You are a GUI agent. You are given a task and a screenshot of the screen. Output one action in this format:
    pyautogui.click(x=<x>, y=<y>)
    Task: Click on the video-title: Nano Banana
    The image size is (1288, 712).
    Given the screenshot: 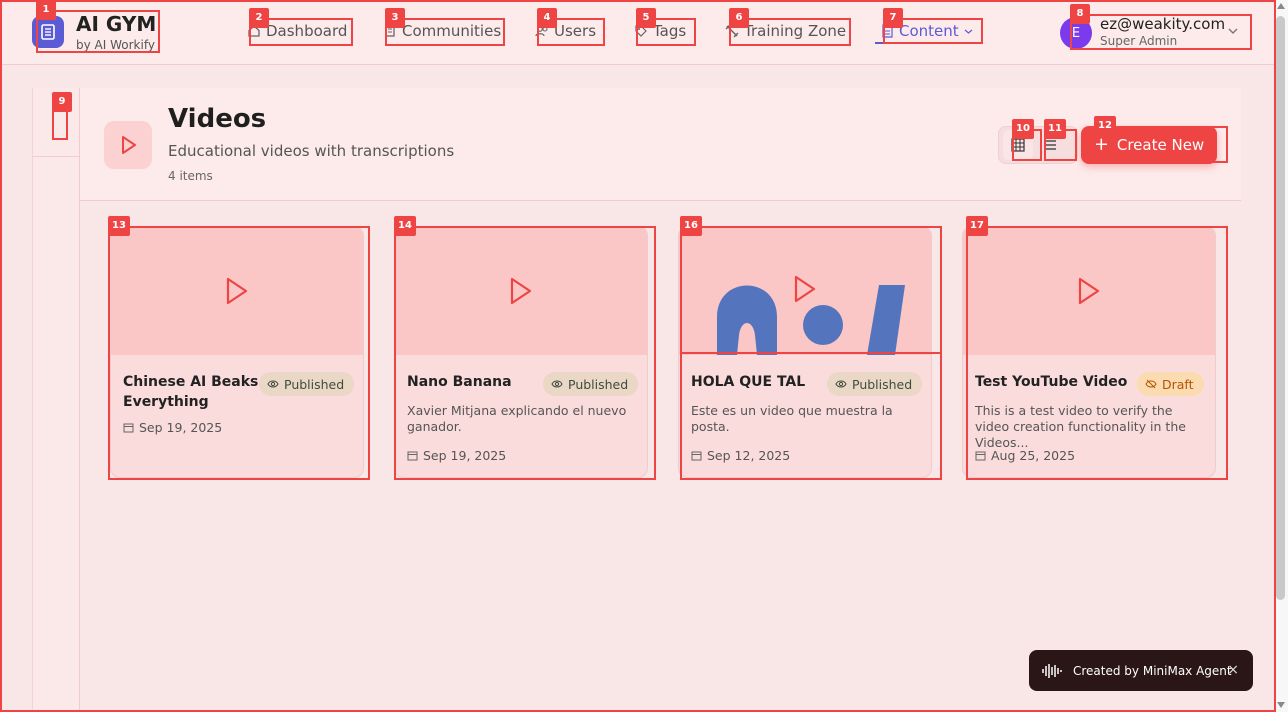 What is the action you would take?
    pyautogui.click(x=459, y=382)
    